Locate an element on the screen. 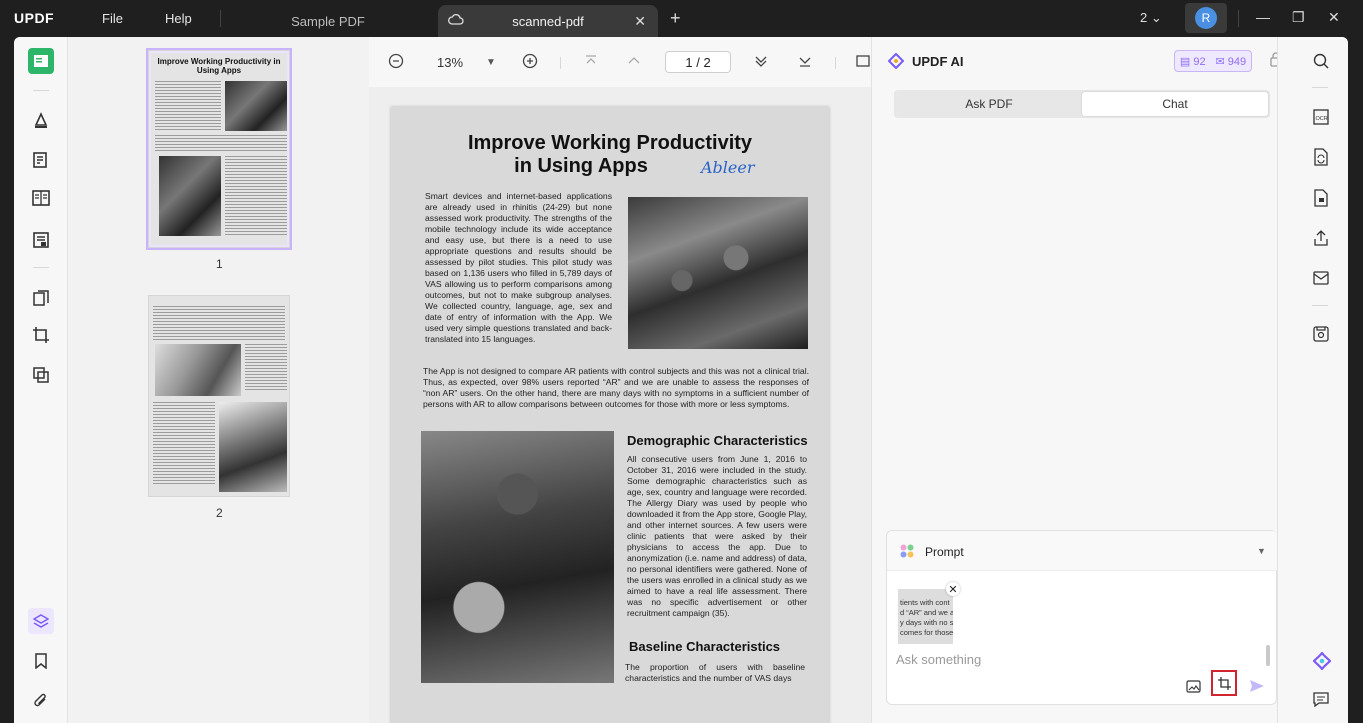  menu-file: File is located at coordinates (112, 18).